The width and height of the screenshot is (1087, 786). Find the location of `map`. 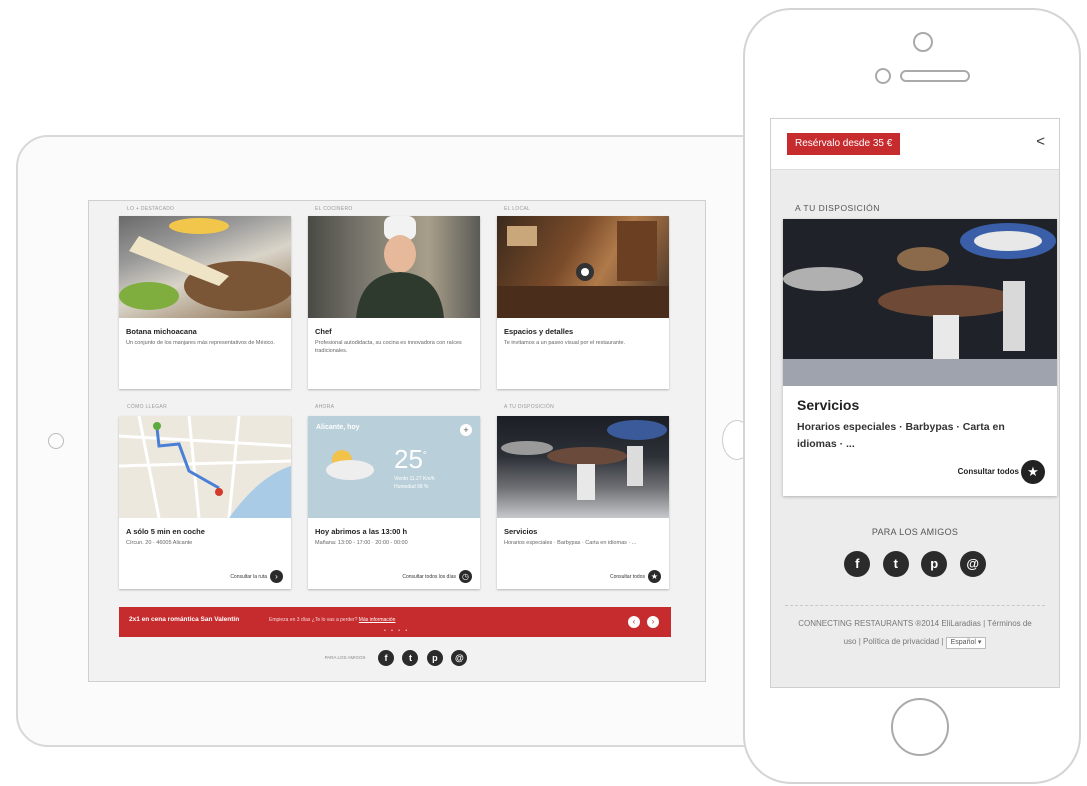

map is located at coordinates (205, 467).